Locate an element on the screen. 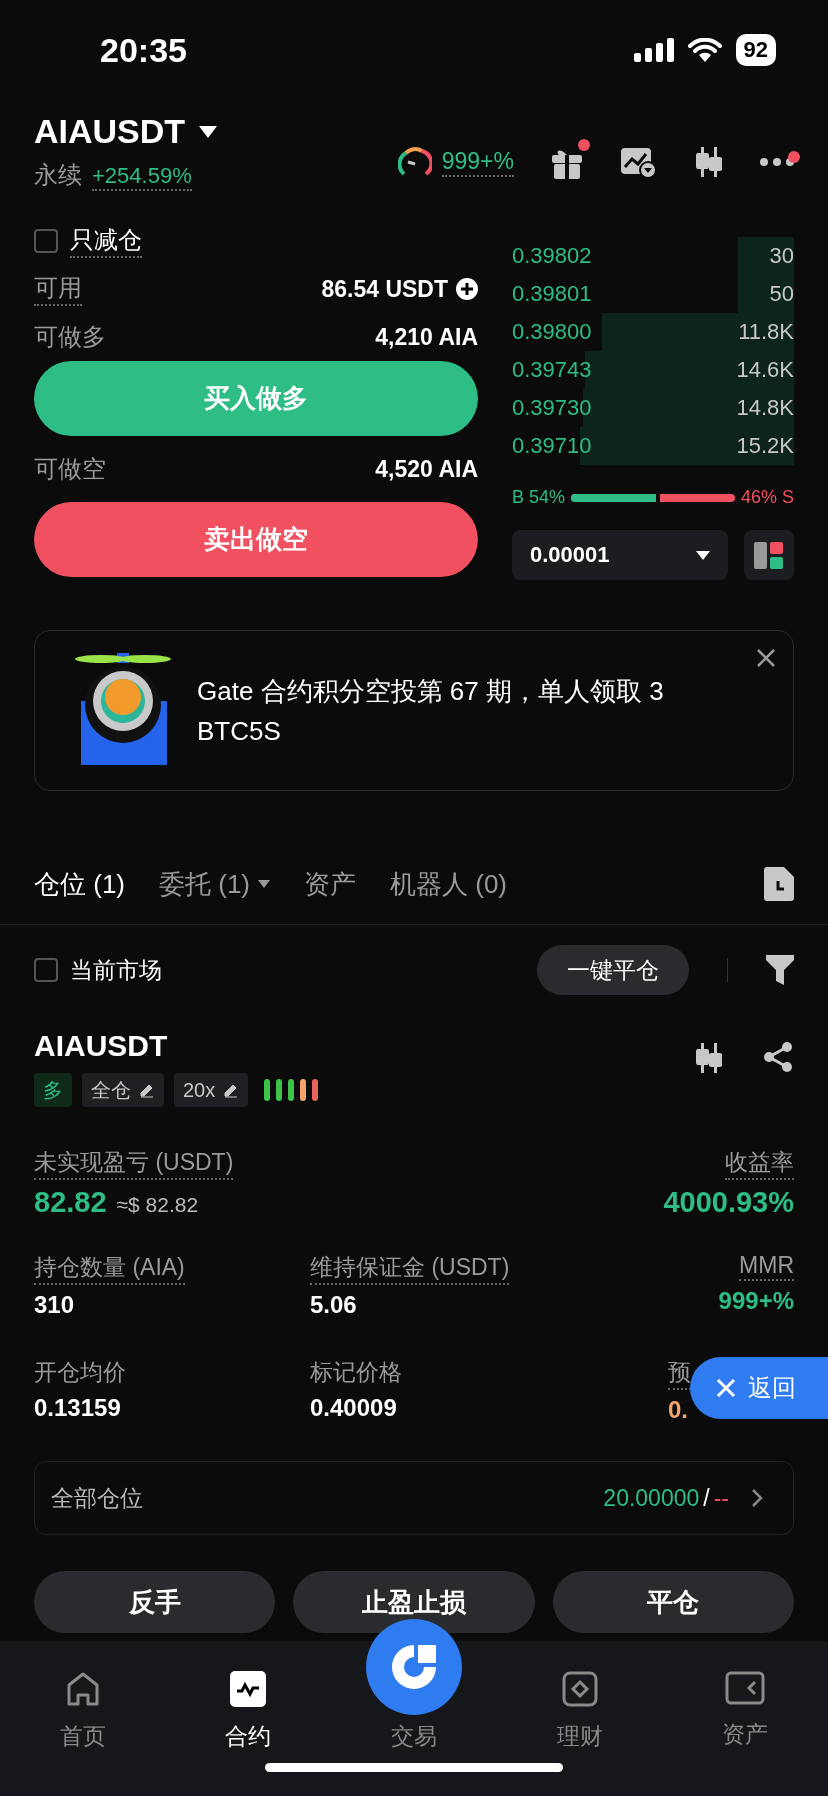 Image resolution: width=828 pixels, height=1796 pixels. wifi-icon is located at coordinates (704, 50).